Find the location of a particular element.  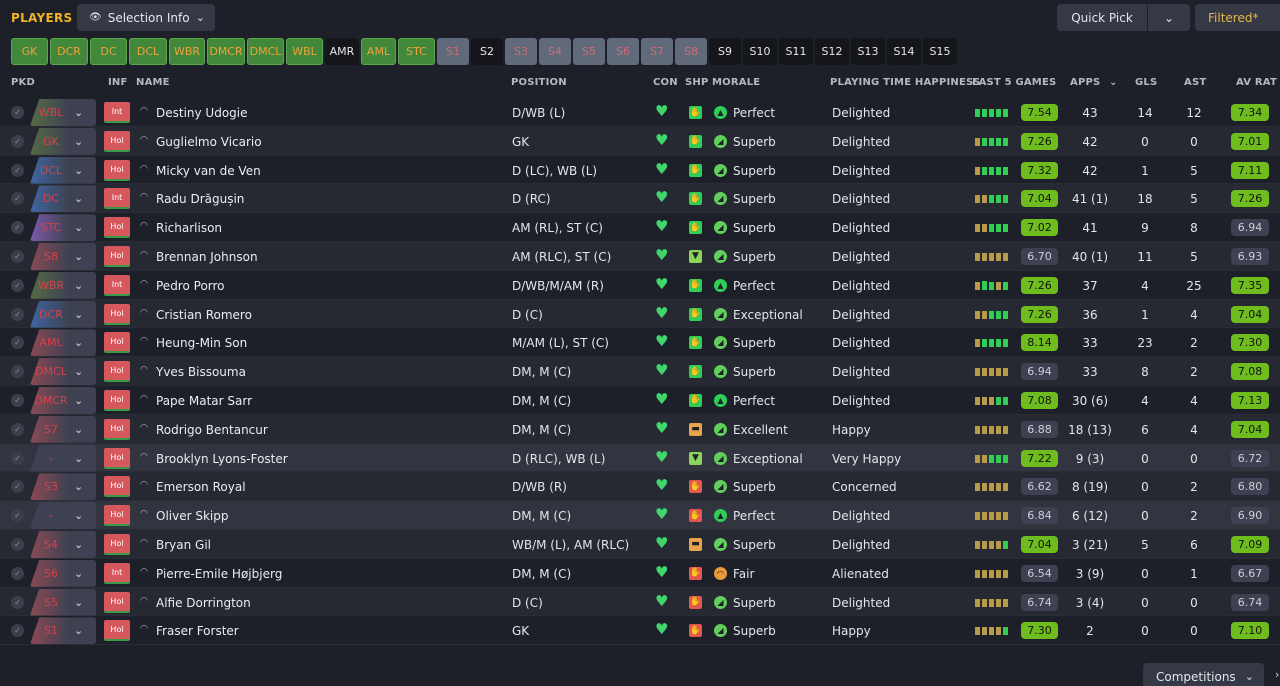

position-slot-dmcl: DMCL is located at coordinates (265, 51).